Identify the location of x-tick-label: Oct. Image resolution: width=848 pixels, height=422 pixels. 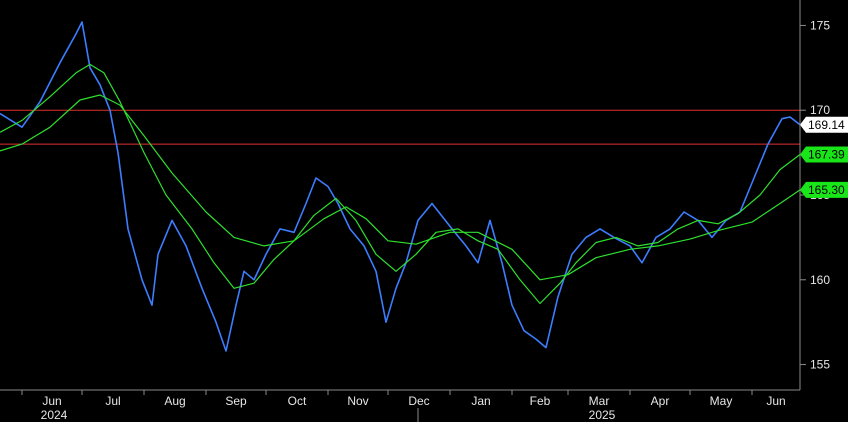
(297, 401).